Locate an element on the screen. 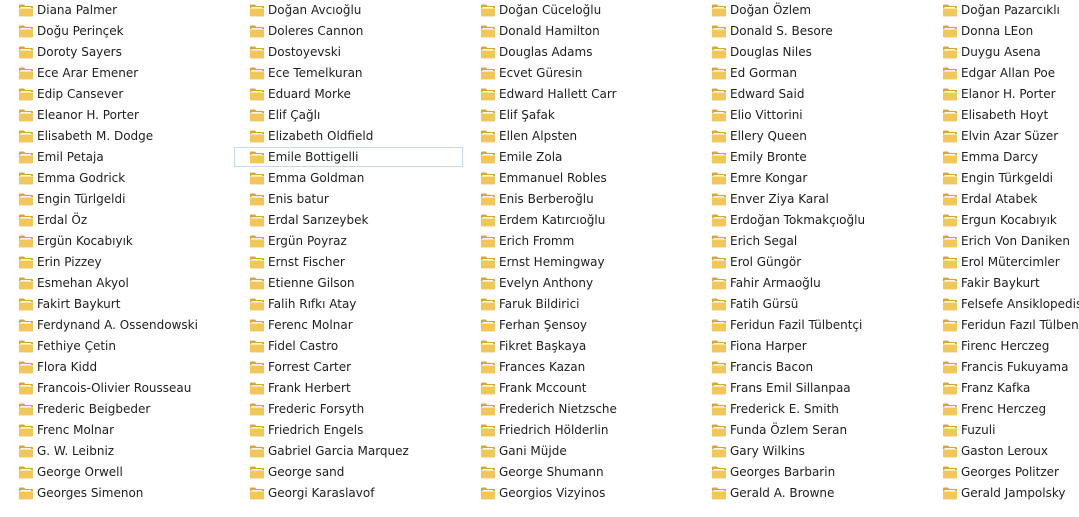 The height and width of the screenshot is (517, 1079). folder-item: Faruk Bildirici is located at coordinates (579, 304).